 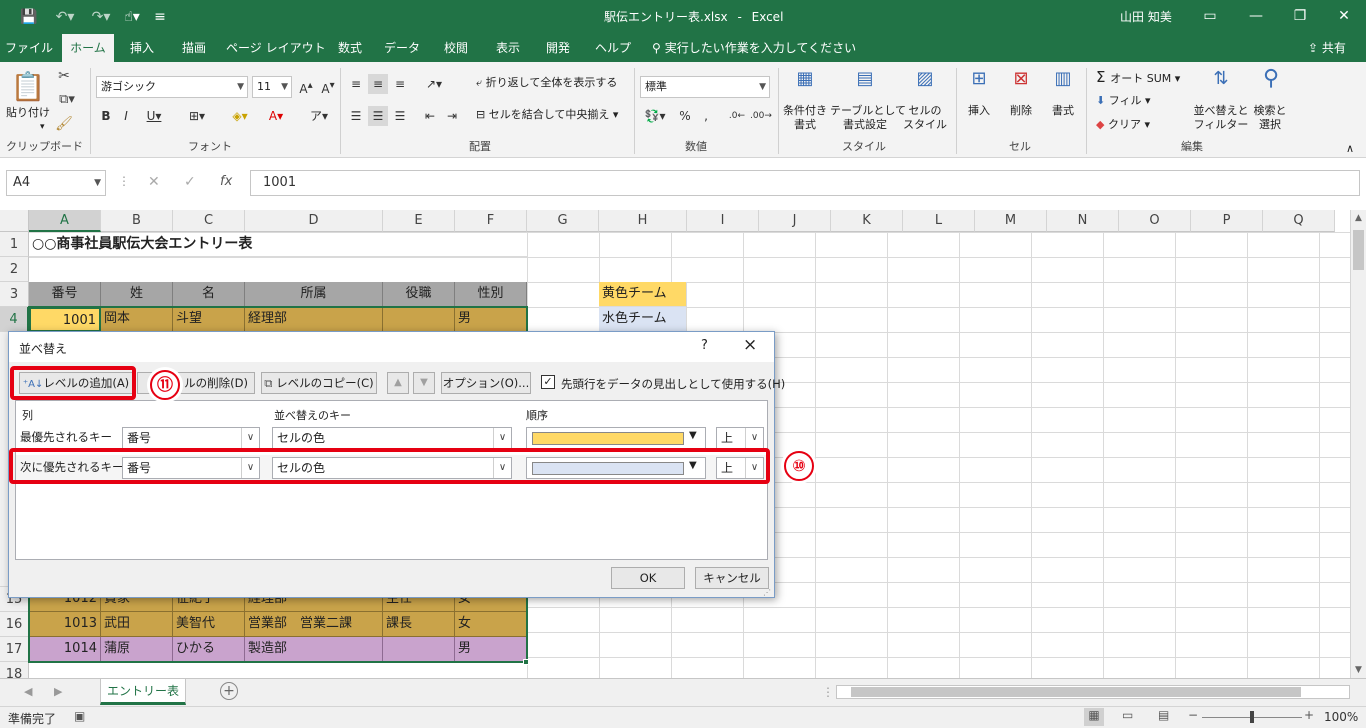 What do you see at coordinates (1300, 16) in the screenshot?
I see `restore-icon: ❐` at bounding box center [1300, 16].